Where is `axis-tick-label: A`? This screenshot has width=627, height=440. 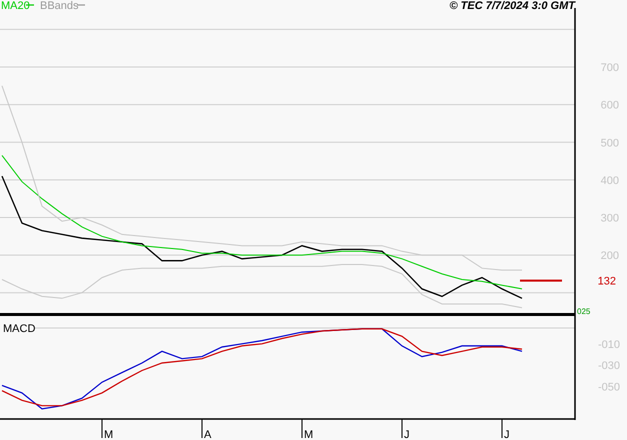
axis-tick-label: A is located at coordinates (208, 434).